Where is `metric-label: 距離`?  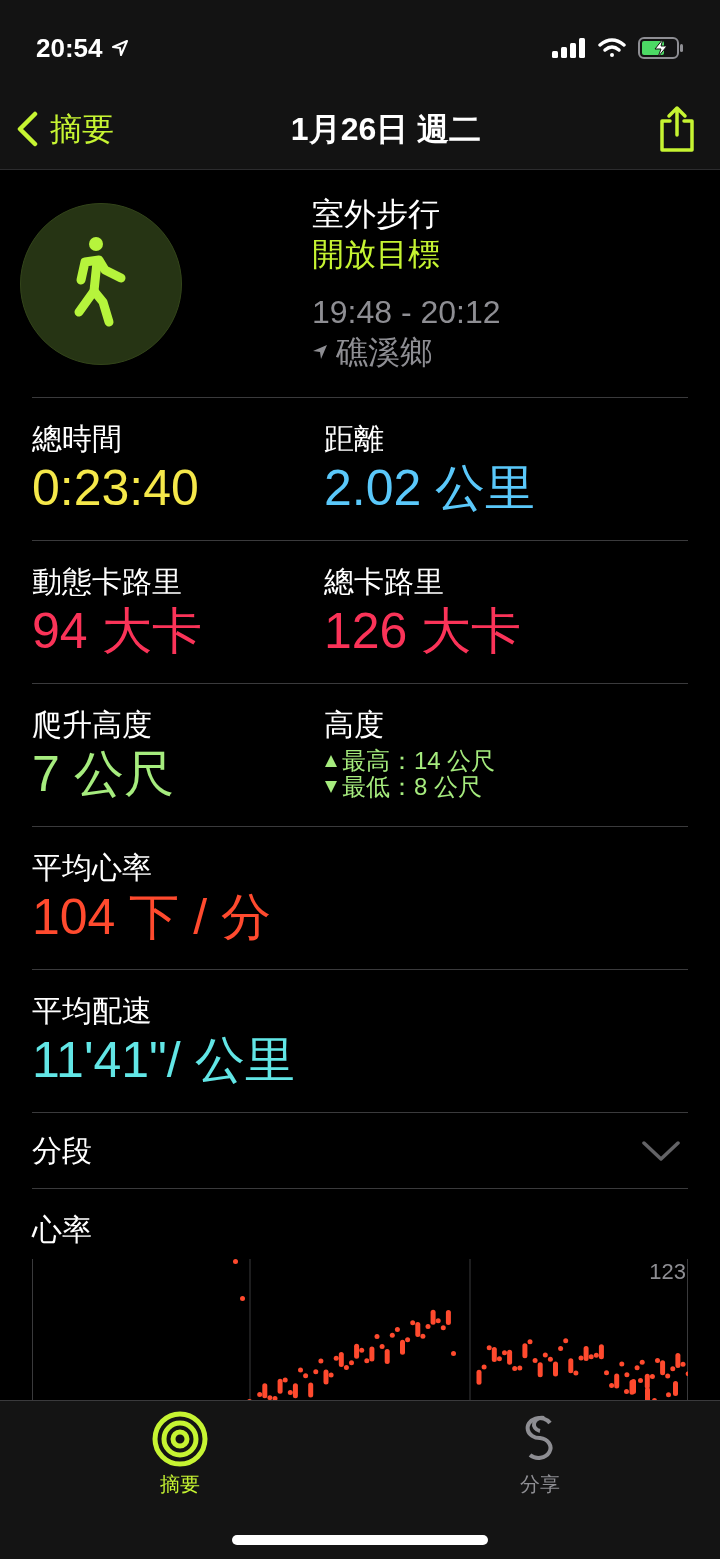 metric-label: 距離 is located at coordinates (354, 439).